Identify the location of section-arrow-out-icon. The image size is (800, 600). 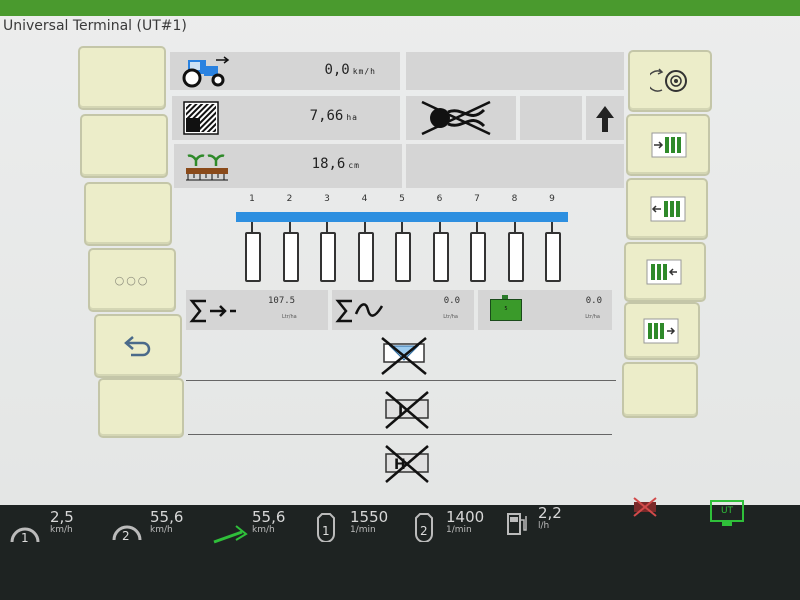
(668, 209).